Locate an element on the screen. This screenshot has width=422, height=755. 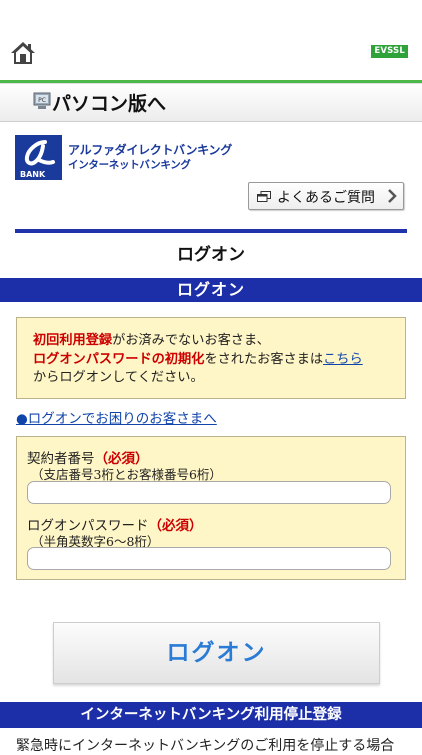
chevron-right-icon is located at coordinates (392, 196).